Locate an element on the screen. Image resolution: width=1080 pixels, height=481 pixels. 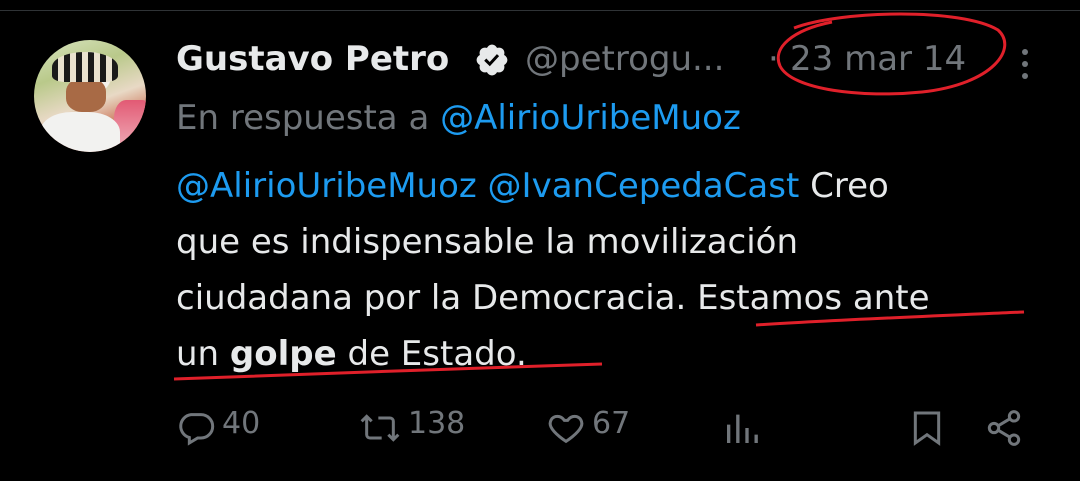
body-line-4: un golpe de Estado. is located at coordinates (351, 354).